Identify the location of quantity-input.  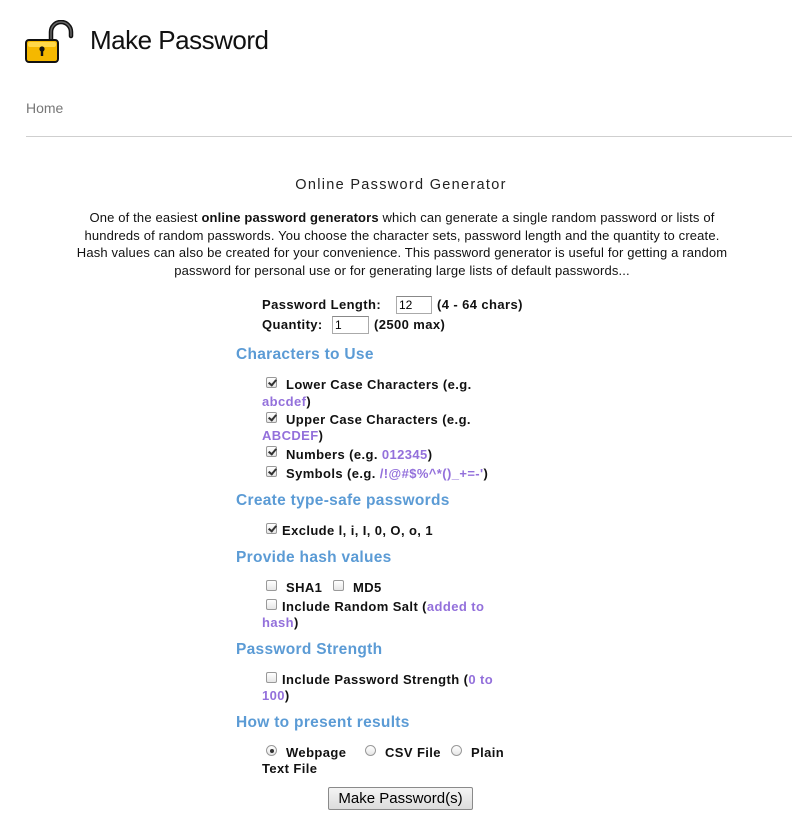
(350, 325).